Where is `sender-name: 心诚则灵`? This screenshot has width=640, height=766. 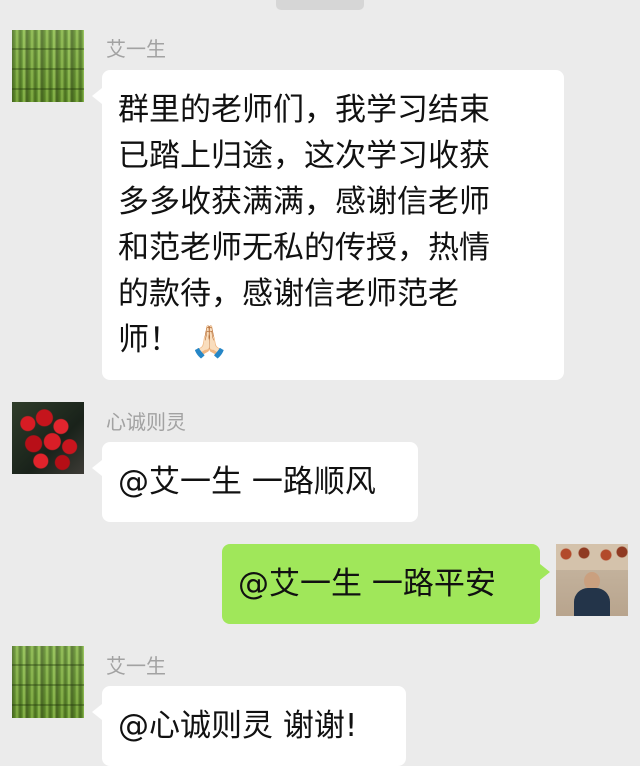
sender-name: 心诚则灵 is located at coordinates (146, 422).